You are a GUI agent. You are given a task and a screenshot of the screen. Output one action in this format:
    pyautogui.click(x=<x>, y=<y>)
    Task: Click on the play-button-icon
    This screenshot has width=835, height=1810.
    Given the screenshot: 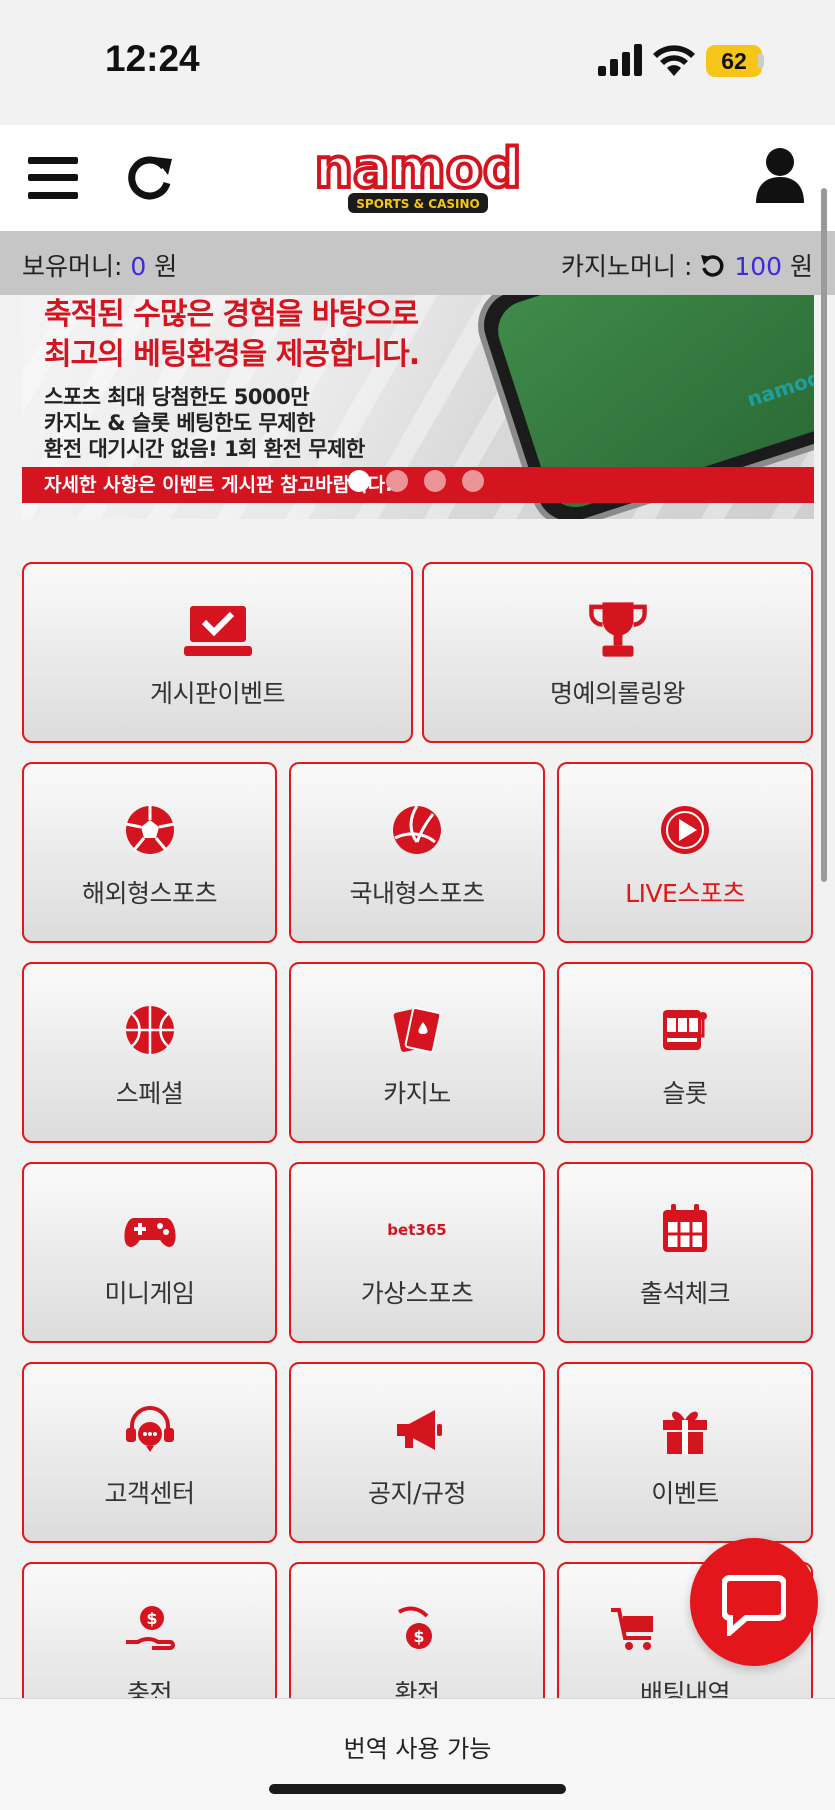 What is the action you would take?
    pyautogui.click(x=685, y=830)
    